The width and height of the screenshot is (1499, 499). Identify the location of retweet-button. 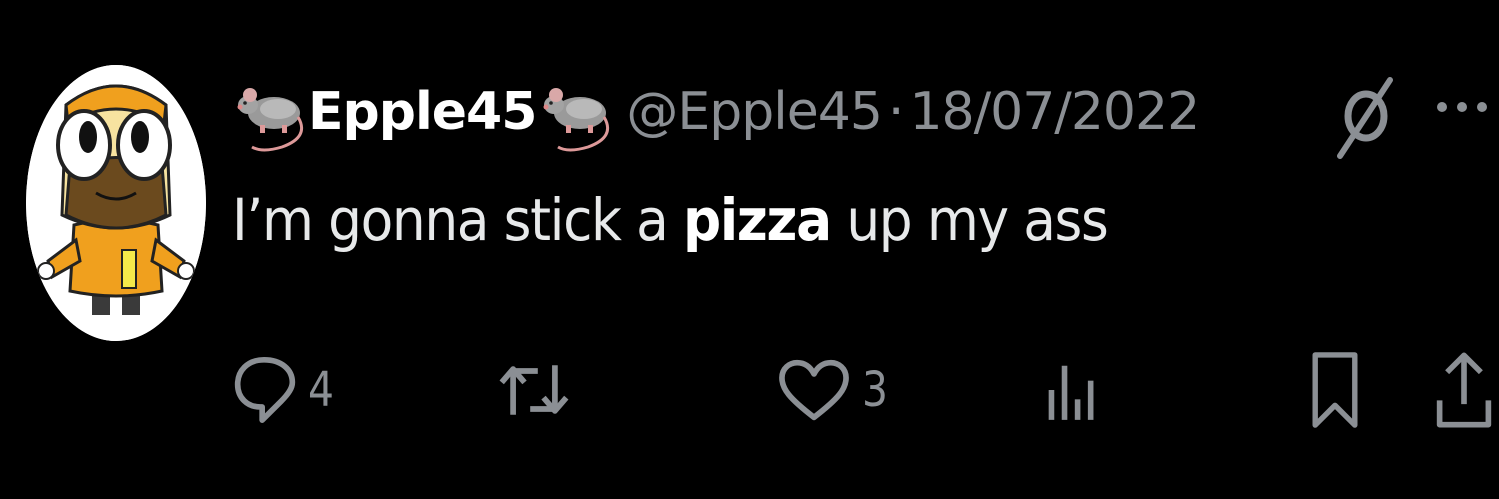
(534, 390).